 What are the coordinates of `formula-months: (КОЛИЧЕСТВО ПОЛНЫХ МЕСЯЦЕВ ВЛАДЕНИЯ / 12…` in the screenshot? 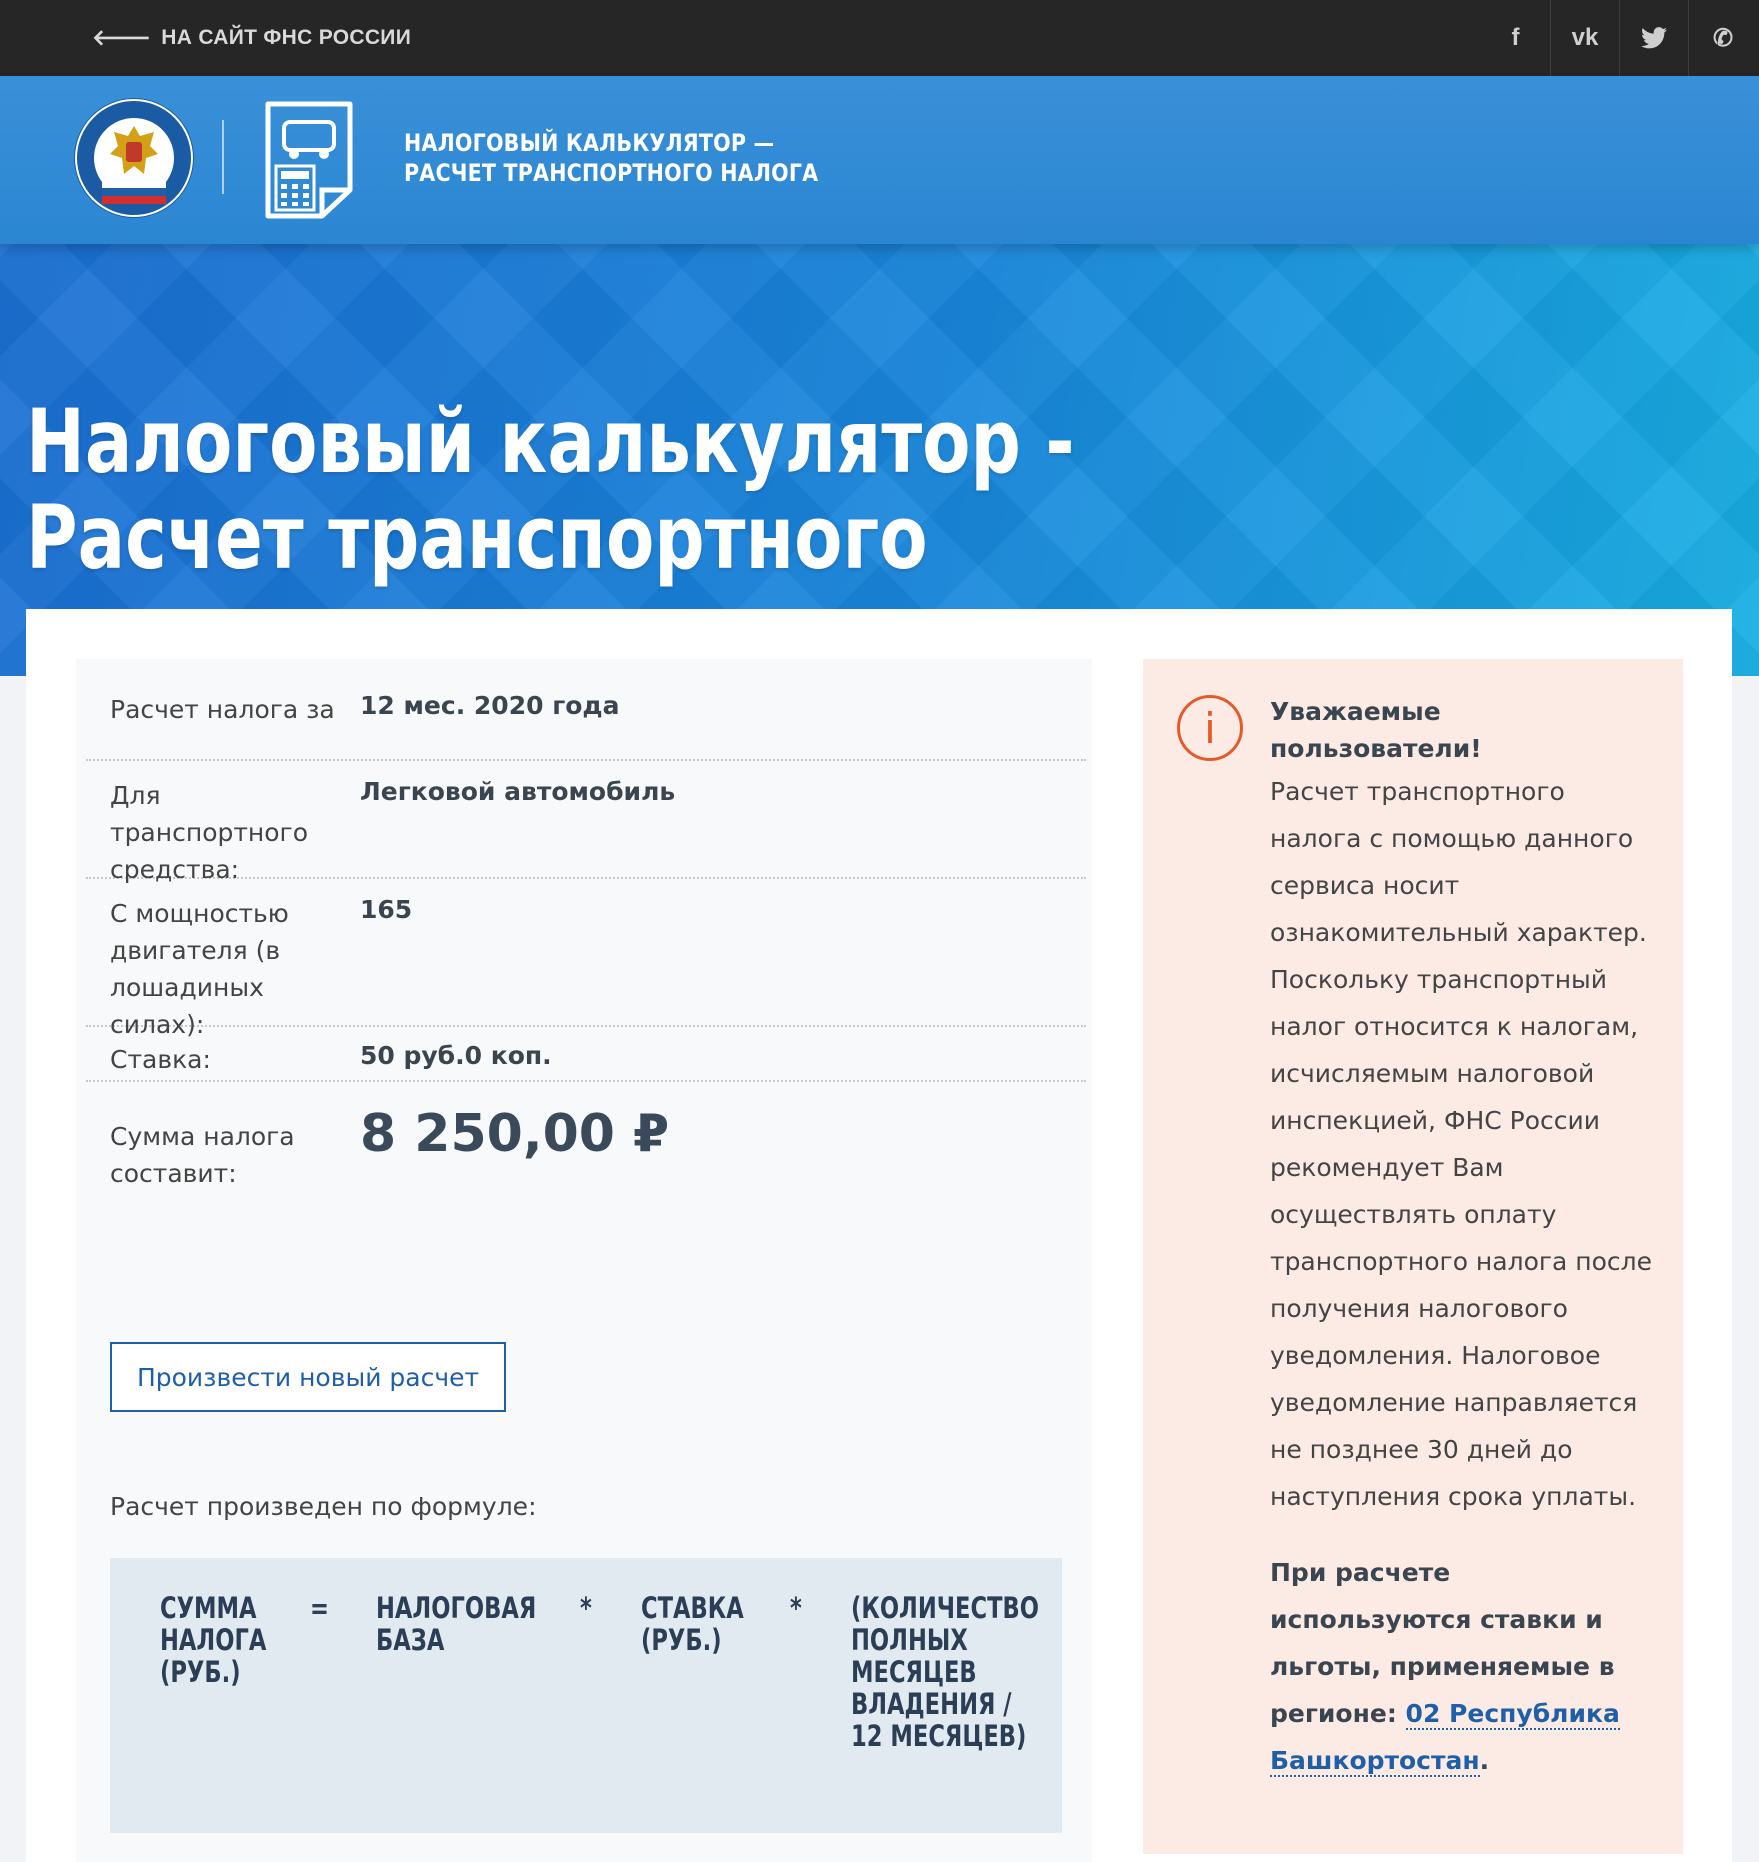 It's located at (945, 1672).